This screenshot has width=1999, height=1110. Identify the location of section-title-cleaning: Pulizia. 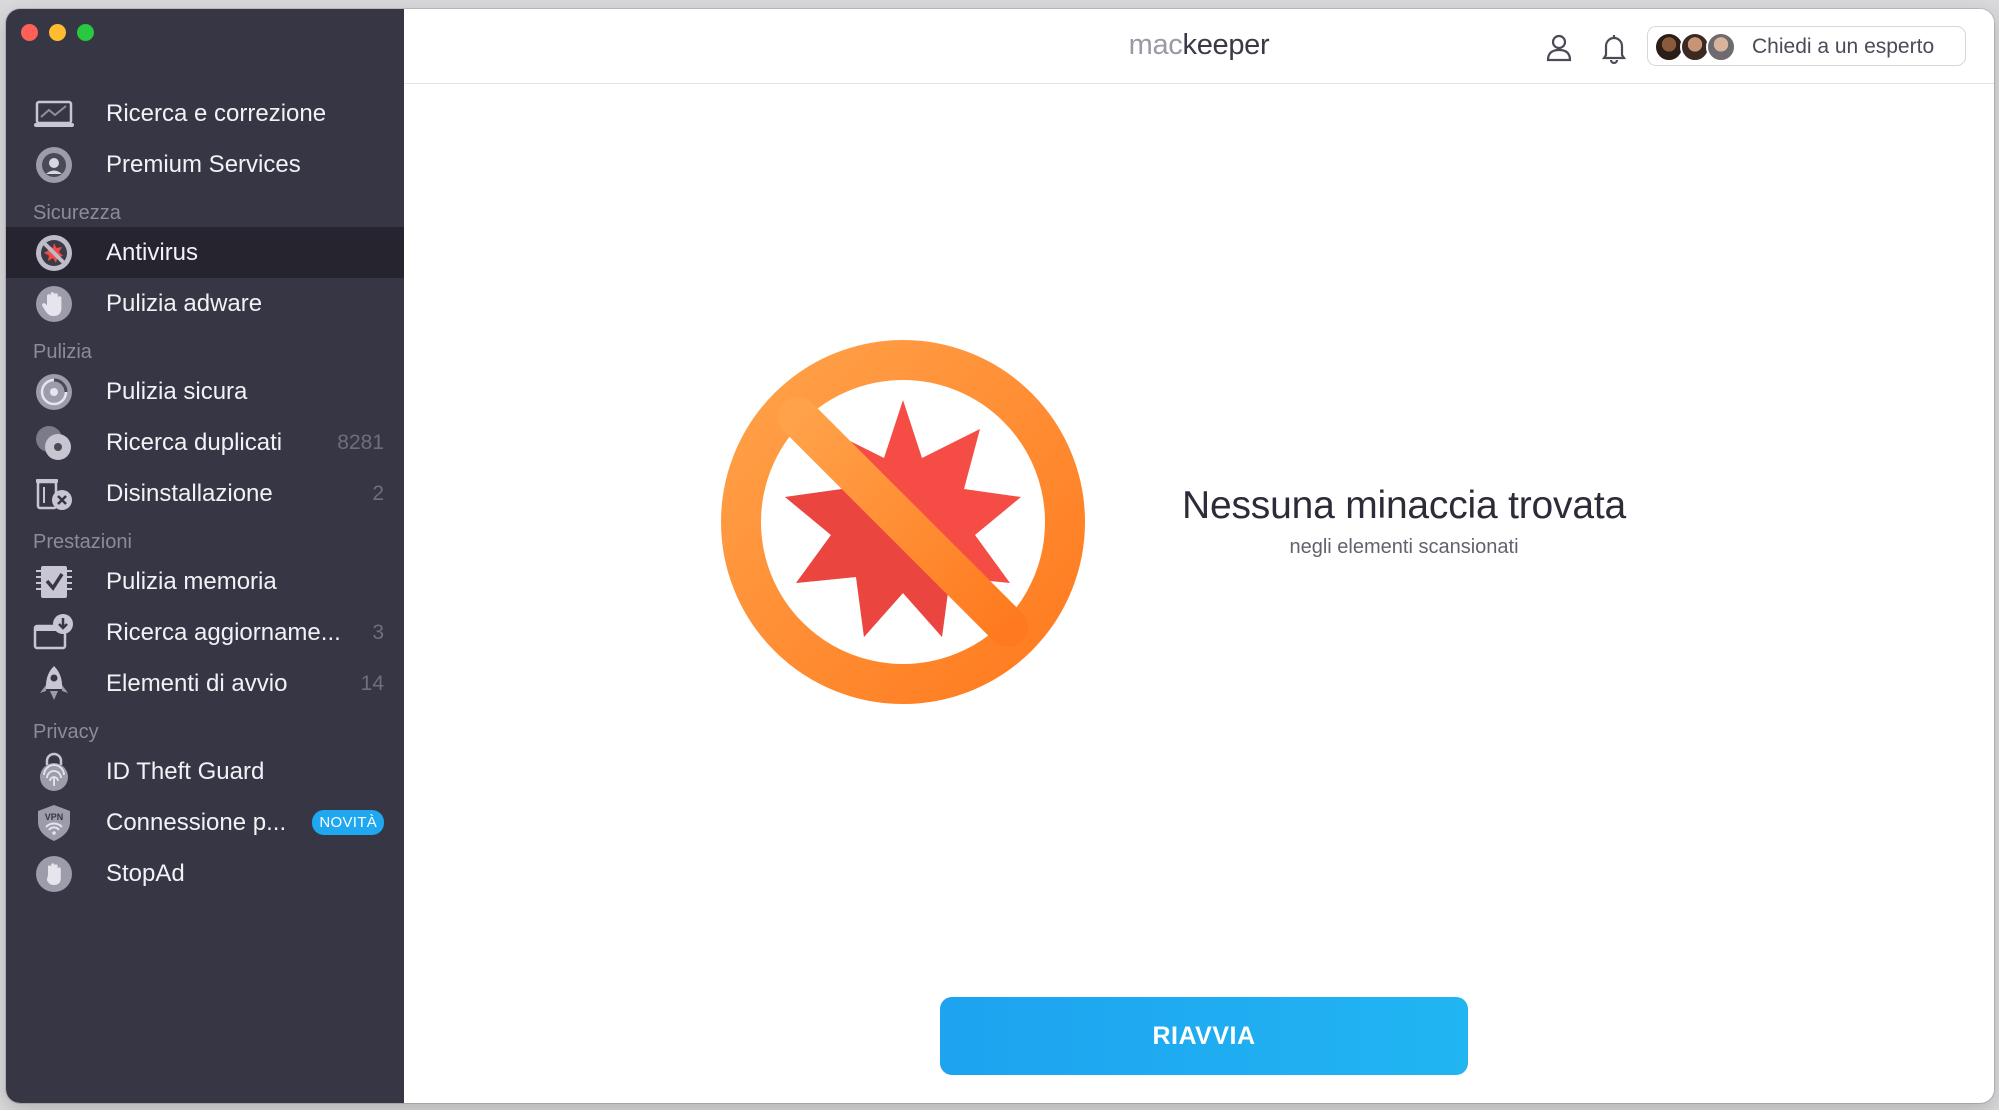
(62, 352).